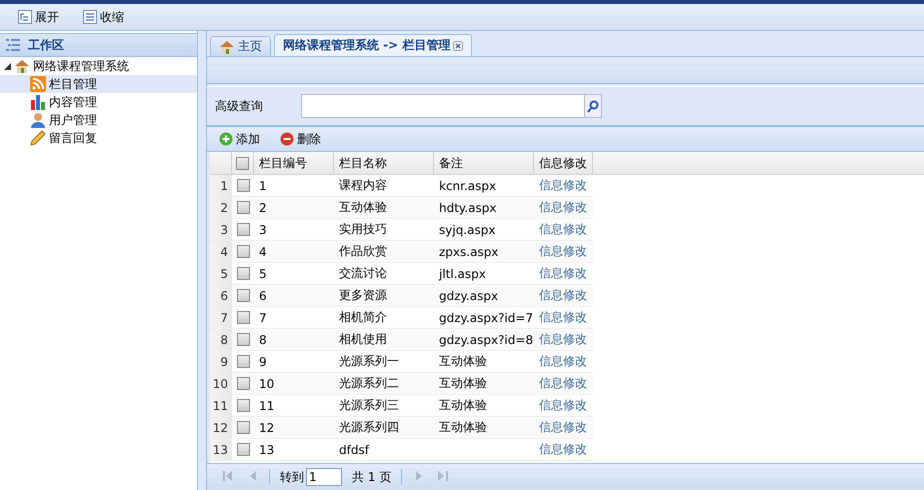 The height and width of the screenshot is (490, 924). What do you see at coordinates (373, 45) in the screenshot?
I see `tab: 网络课程管理系统 -> 栏目管理` at bounding box center [373, 45].